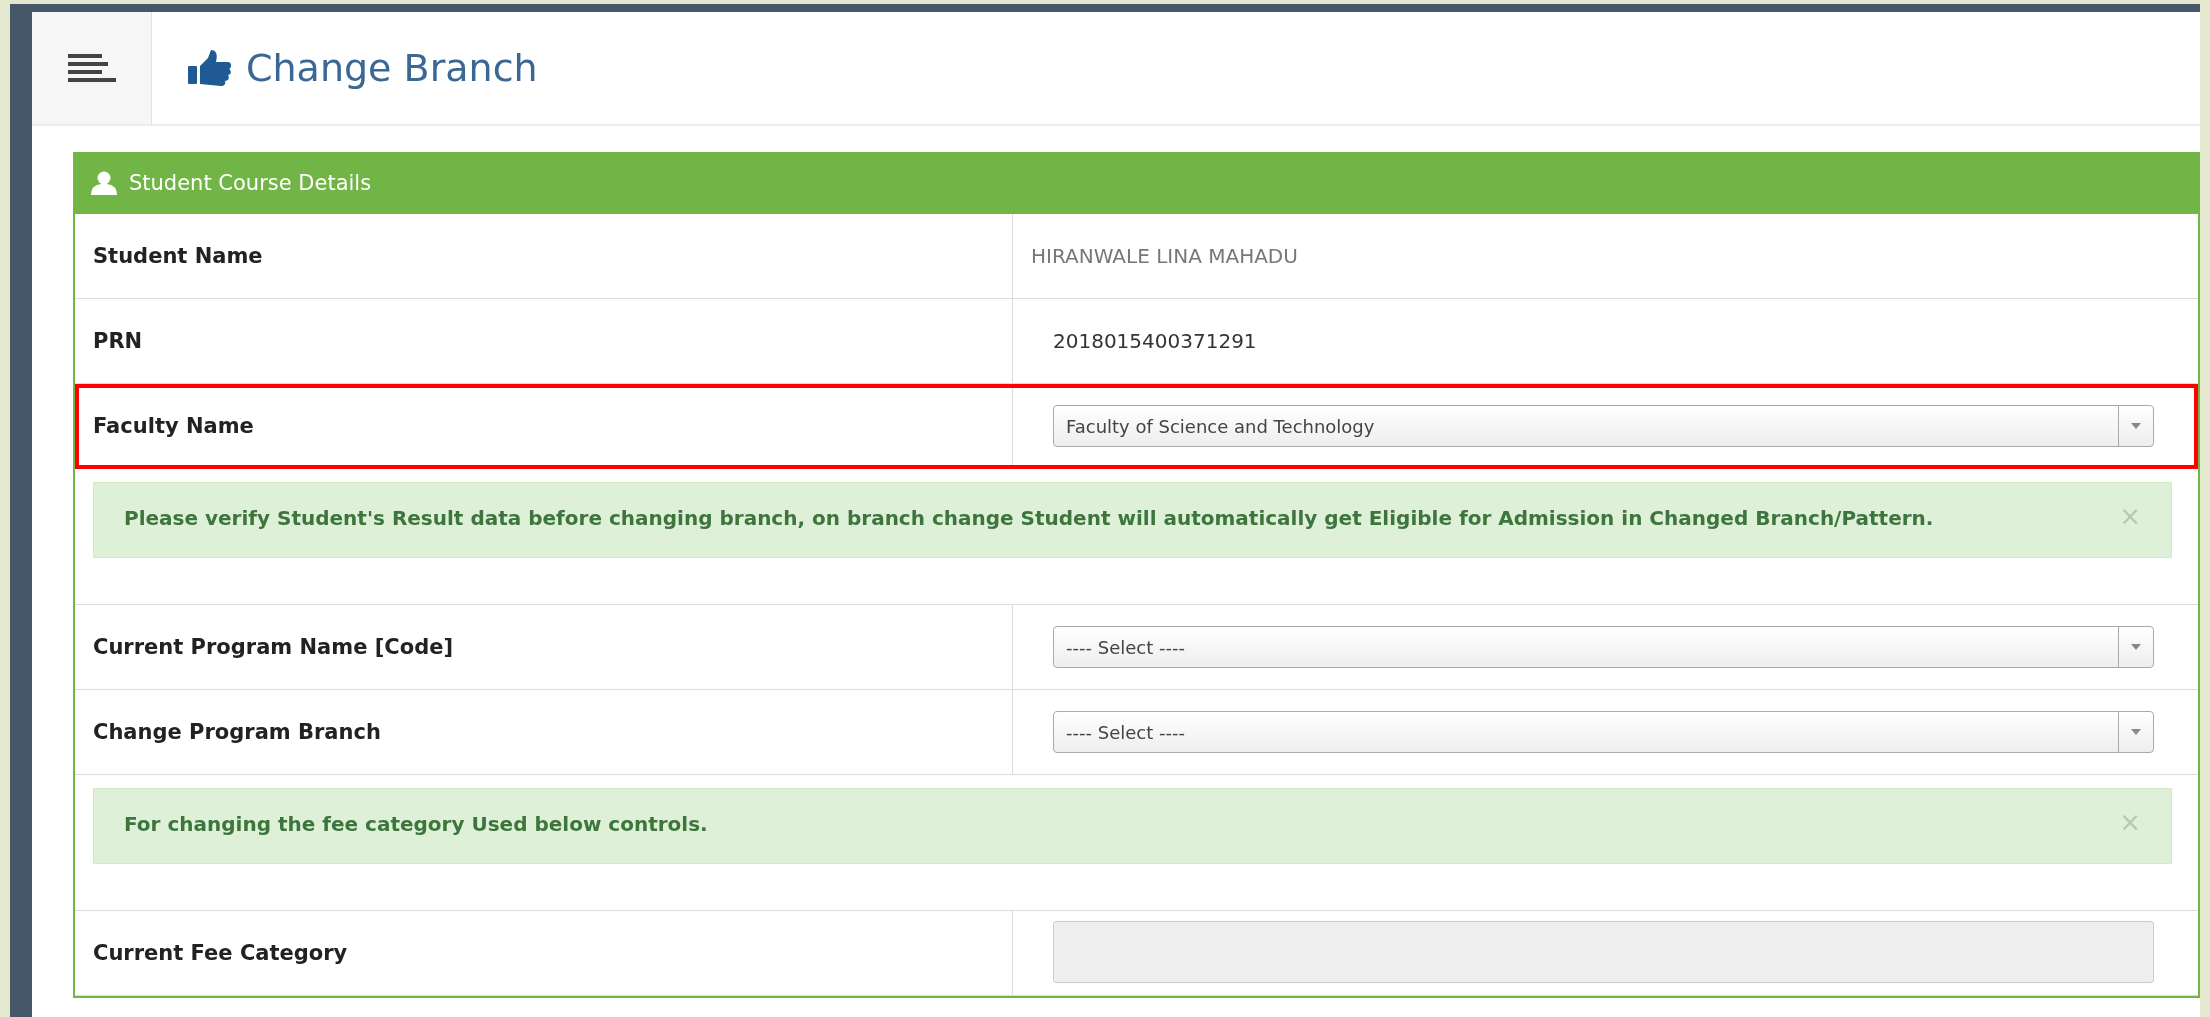 This screenshot has width=2210, height=1017. Describe the element at coordinates (392, 68) in the screenshot. I see `page-title: Change Branch` at that location.